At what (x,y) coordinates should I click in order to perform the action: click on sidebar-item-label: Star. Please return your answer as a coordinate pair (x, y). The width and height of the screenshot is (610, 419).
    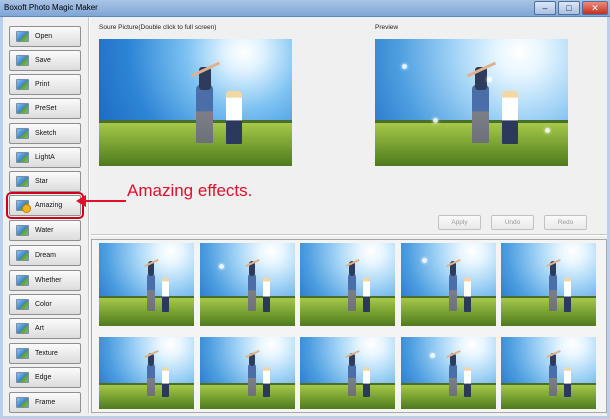
    Looking at the image, I should click on (41, 181).